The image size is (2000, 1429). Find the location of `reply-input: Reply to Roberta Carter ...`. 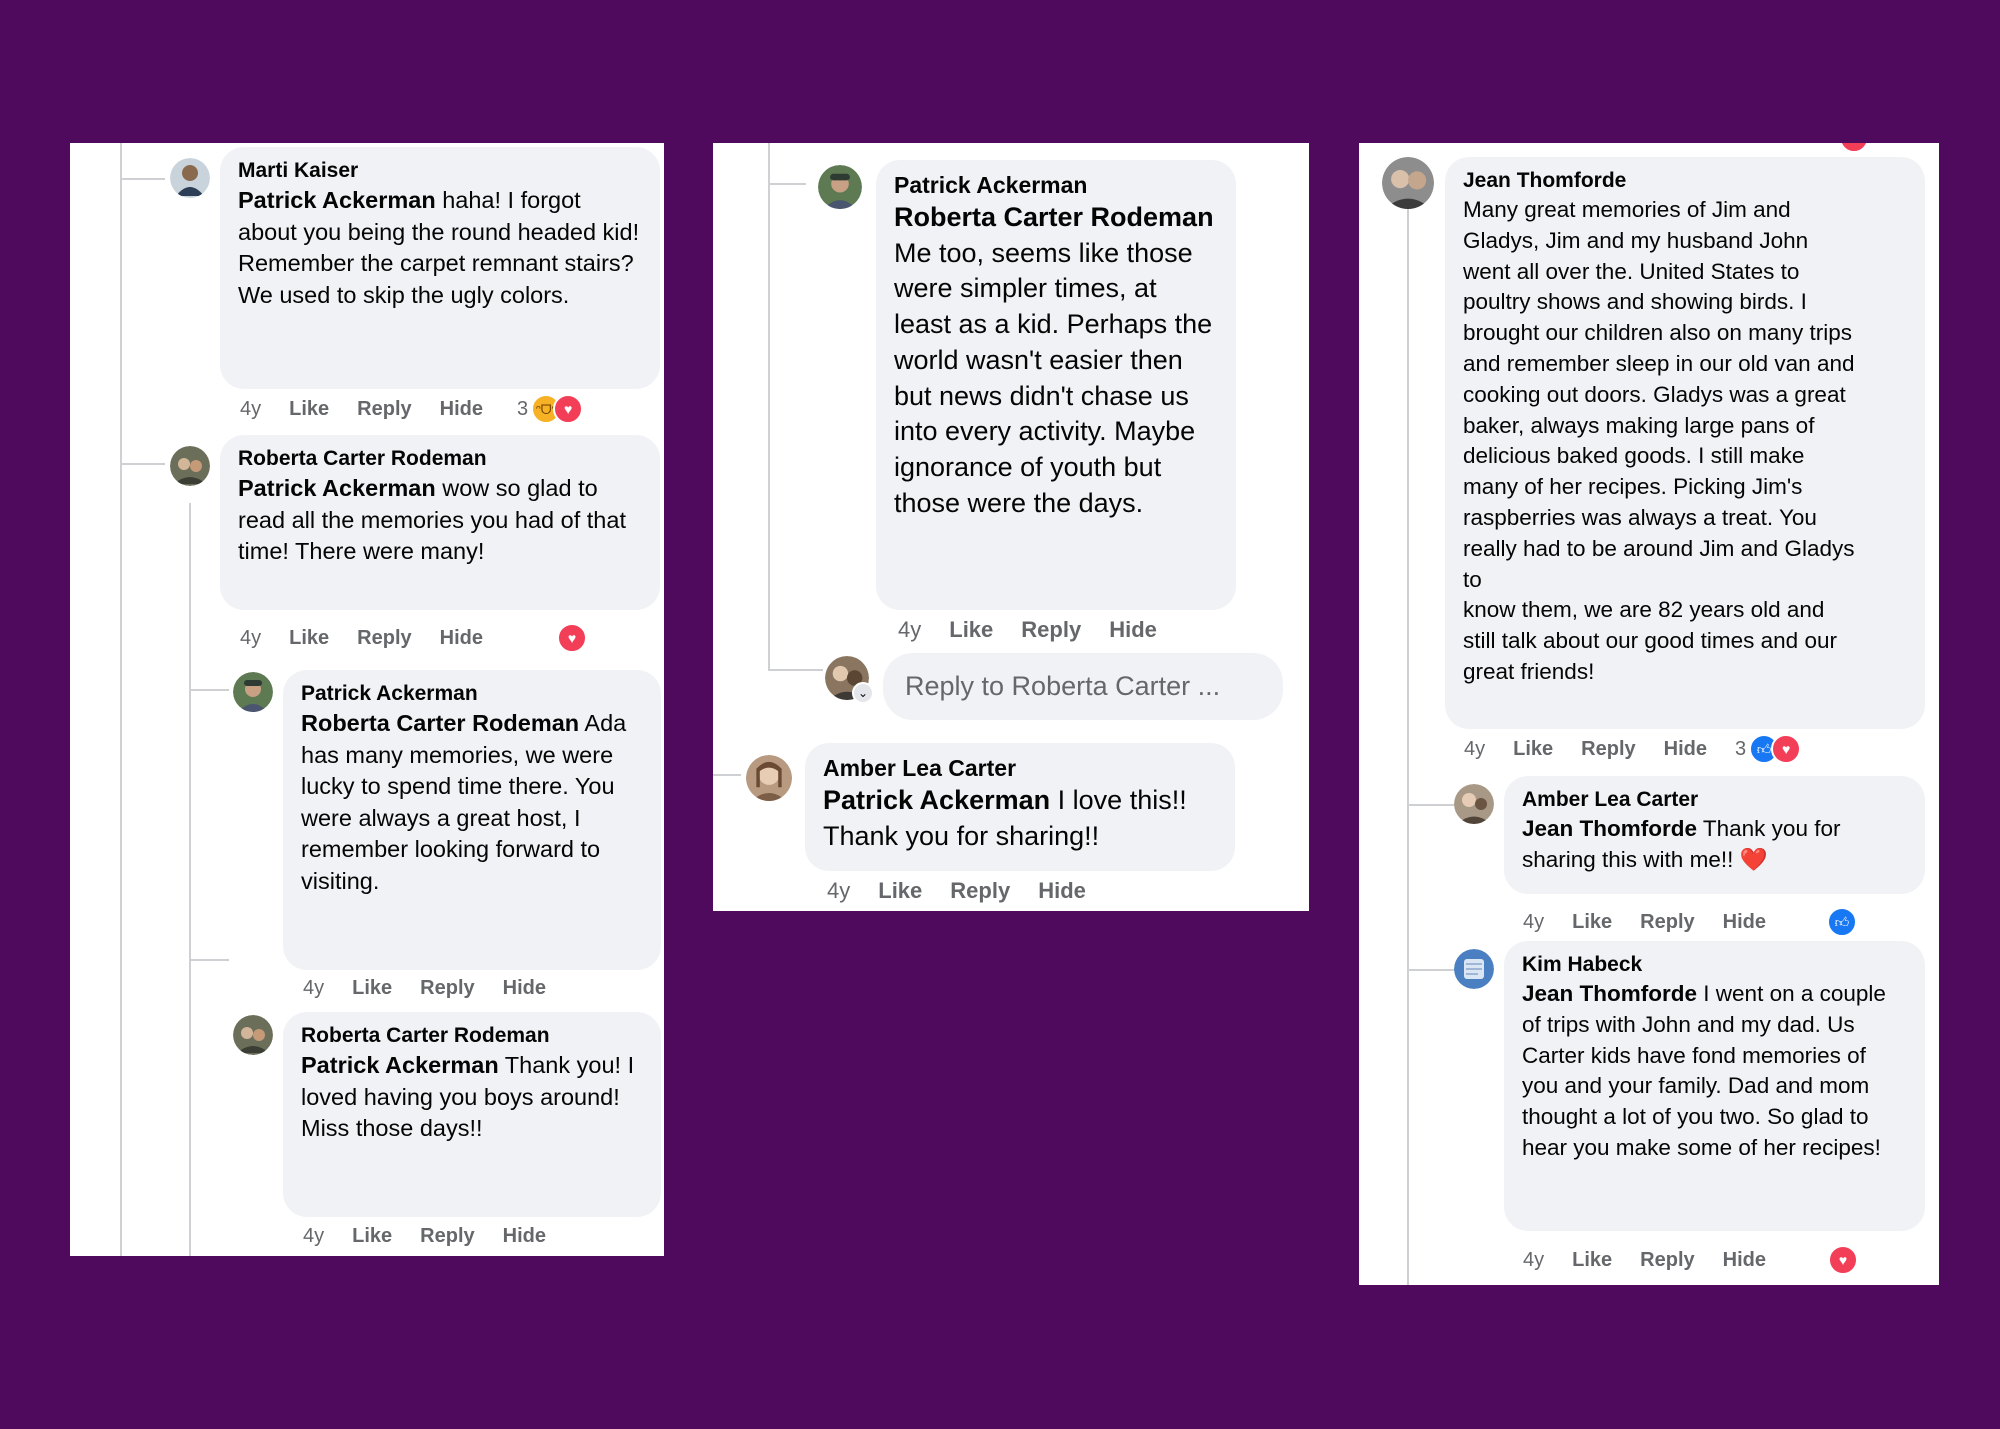

reply-input: Reply to Roberta Carter ... is located at coordinates (1083, 686).